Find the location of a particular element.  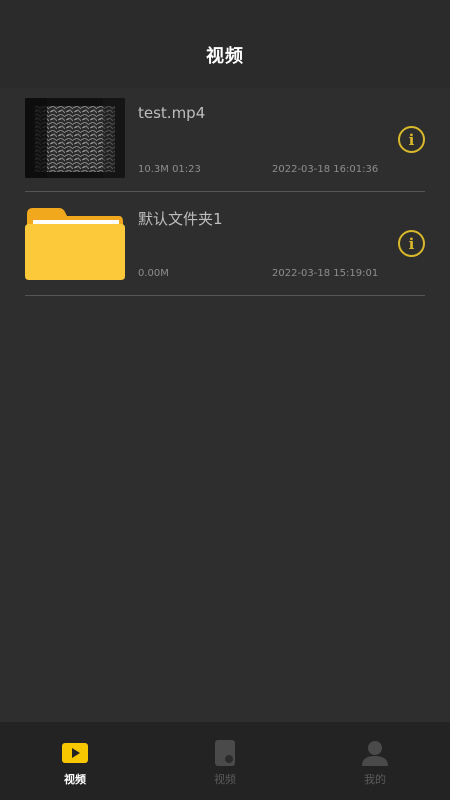

folder-name: 默认文件夹1 is located at coordinates (180, 219).